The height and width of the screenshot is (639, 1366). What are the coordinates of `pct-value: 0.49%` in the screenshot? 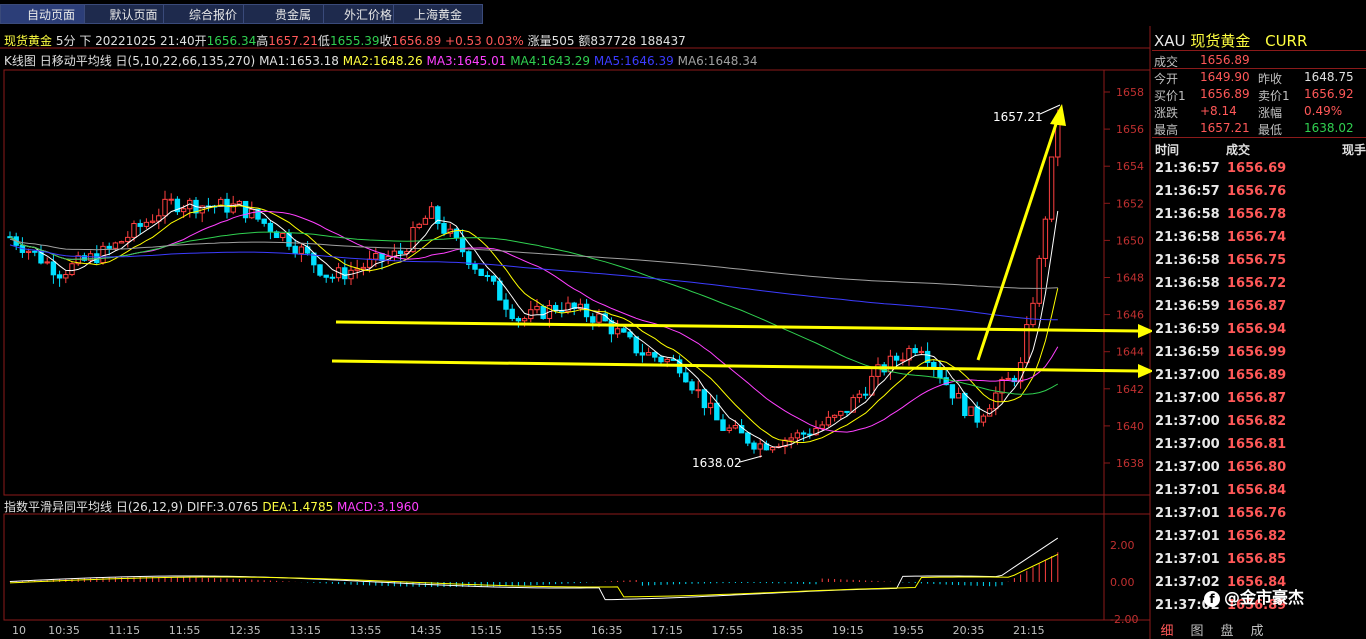 It's located at (1323, 111).